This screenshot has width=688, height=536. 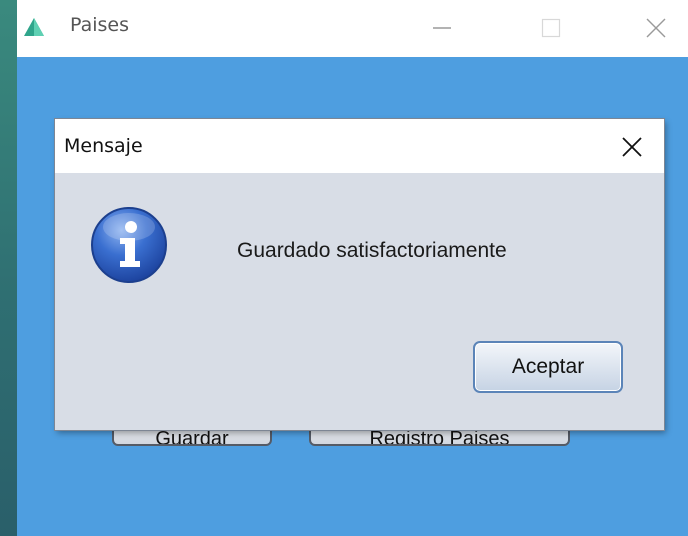 What do you see at coordinates (372, 250) in the screenshot?
I see `dialog-message: Guardado satisfactoriamente` at bounding box center [372, 250].